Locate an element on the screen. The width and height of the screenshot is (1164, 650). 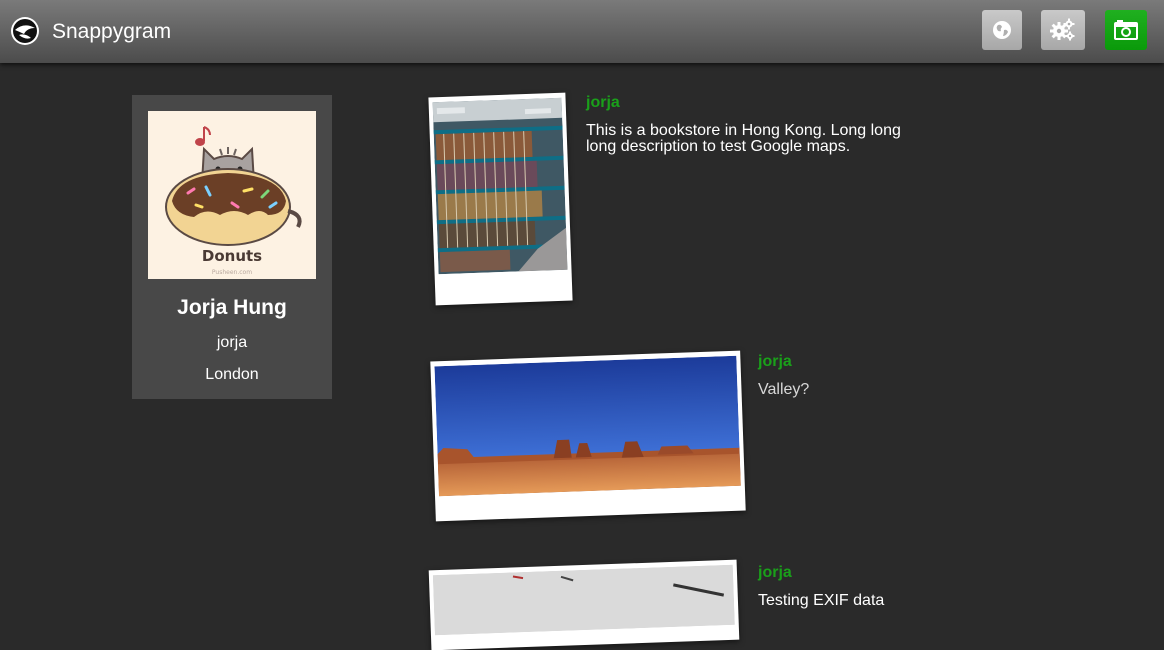
post-photo-valley is located at coordinates (588, 436).